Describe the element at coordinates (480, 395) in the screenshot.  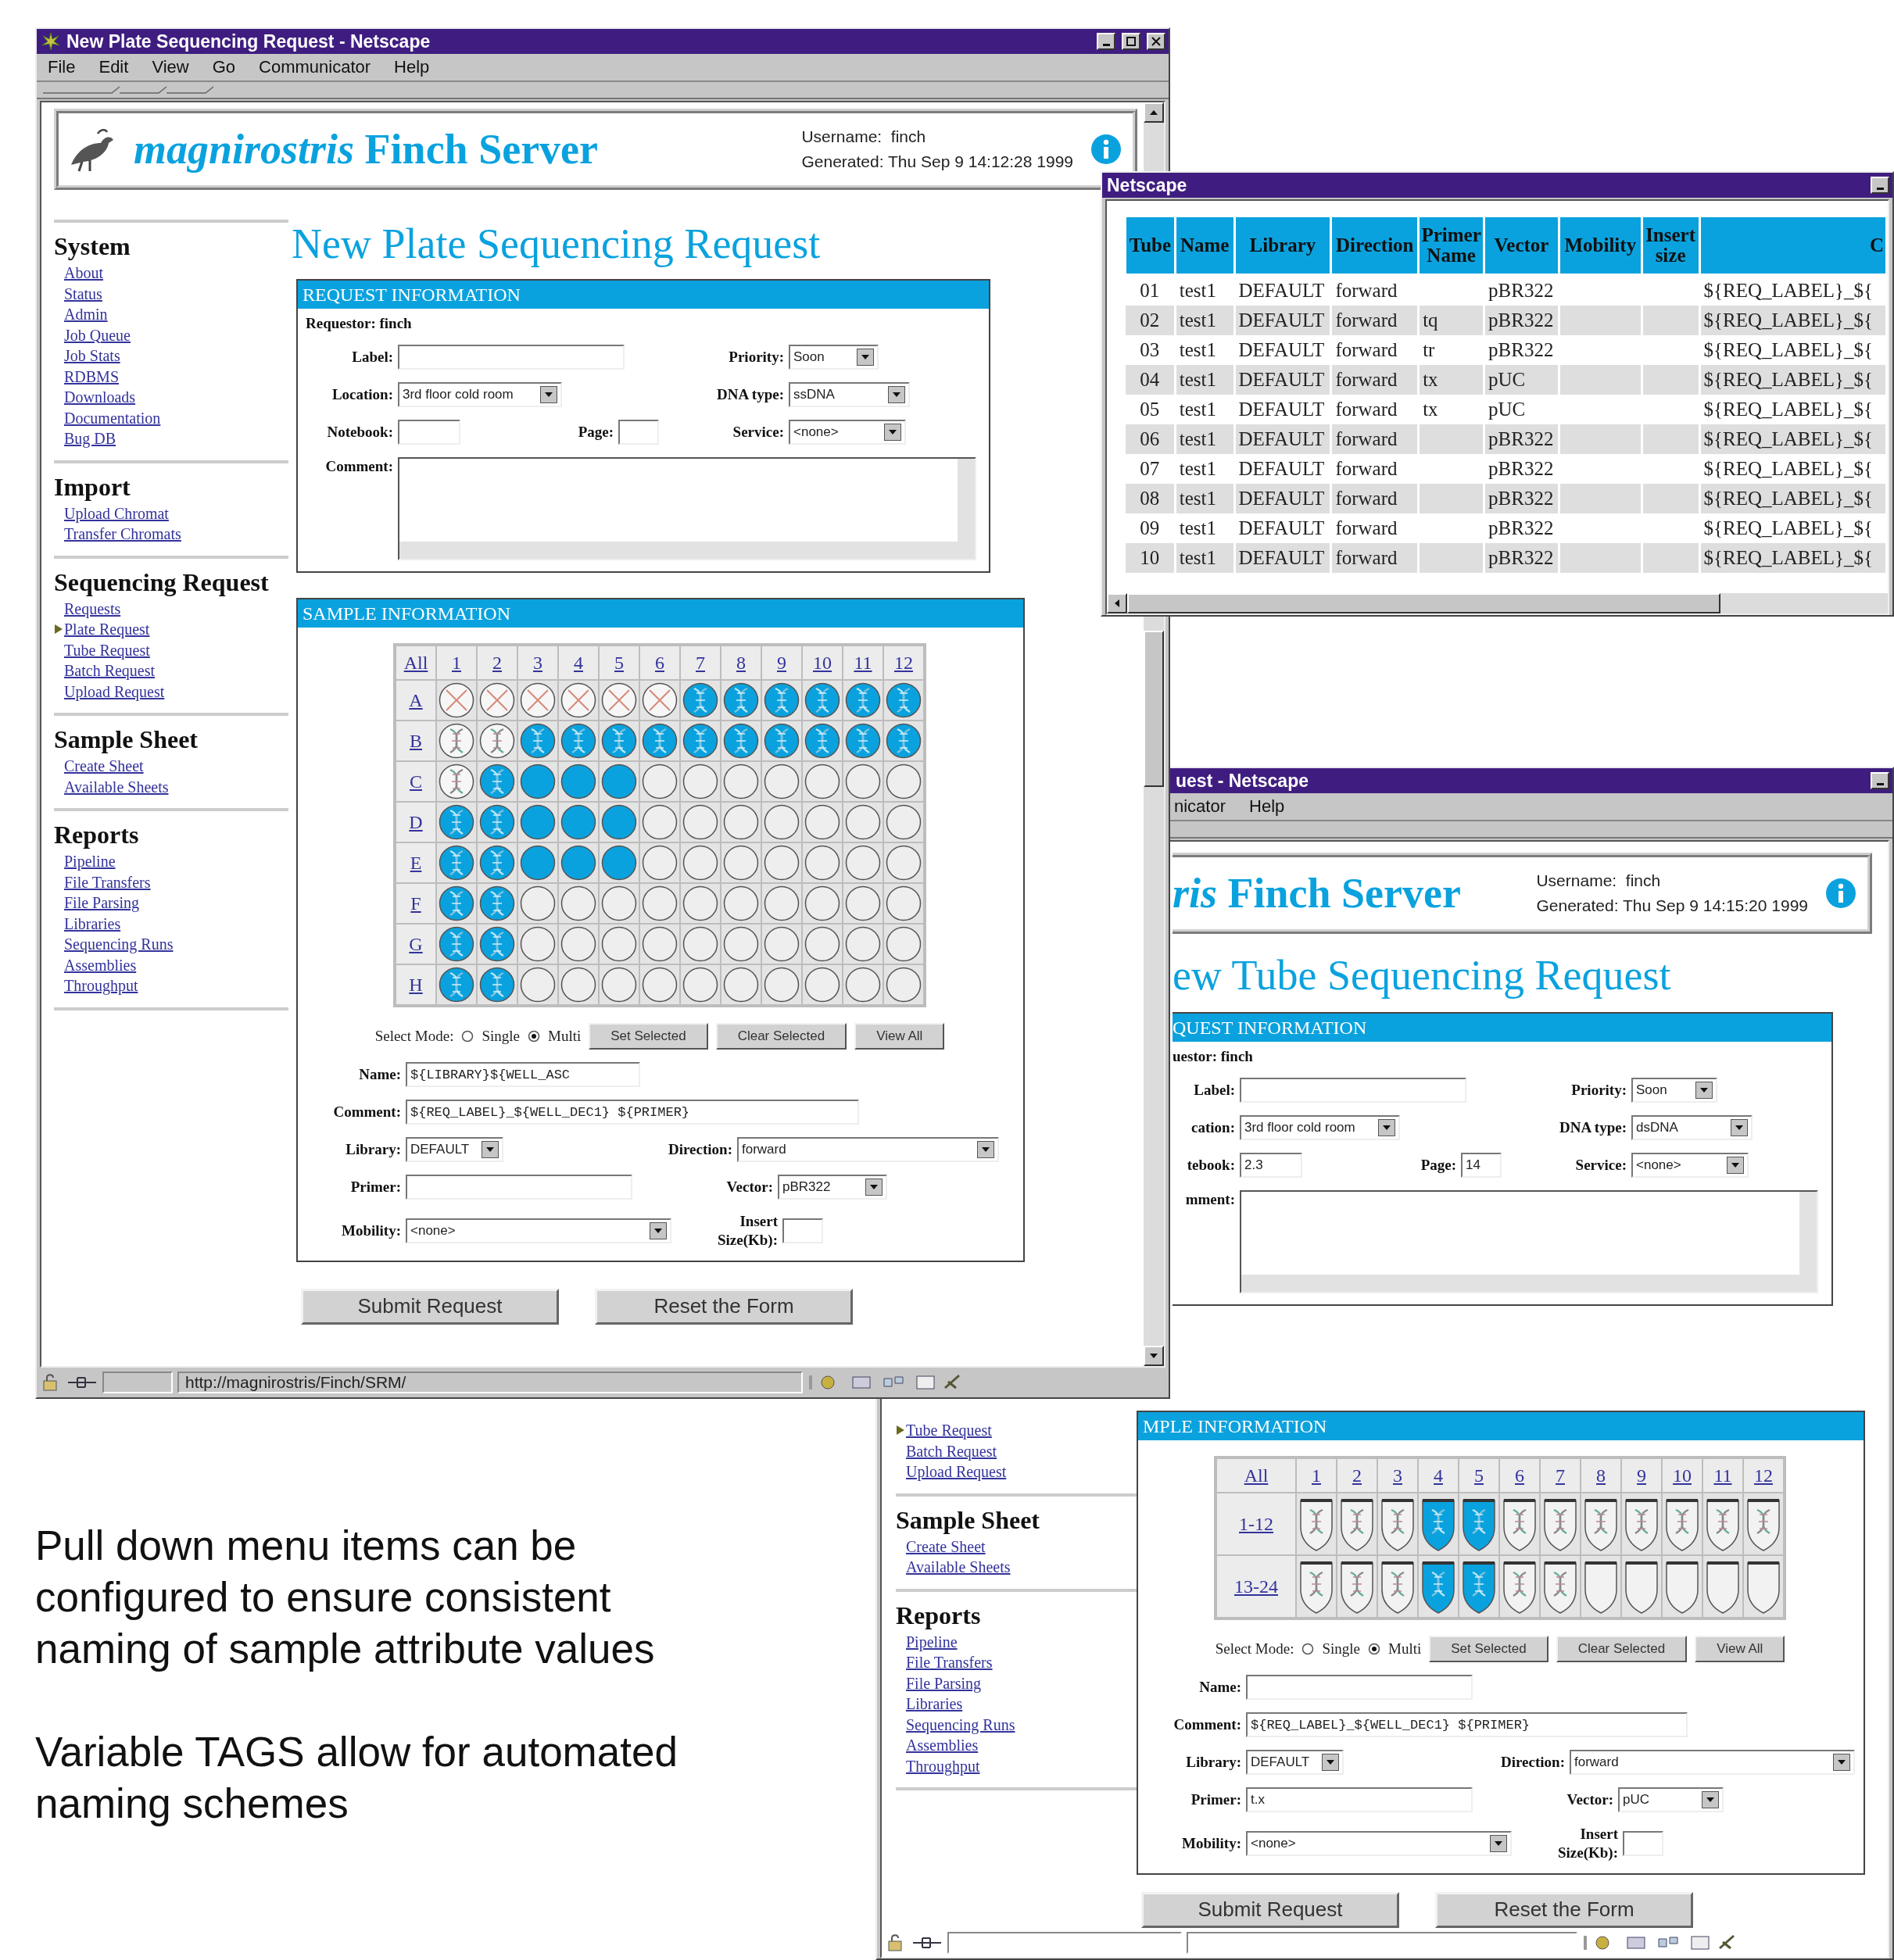
I see `dropdown: 3rd floor cold room` at that location.